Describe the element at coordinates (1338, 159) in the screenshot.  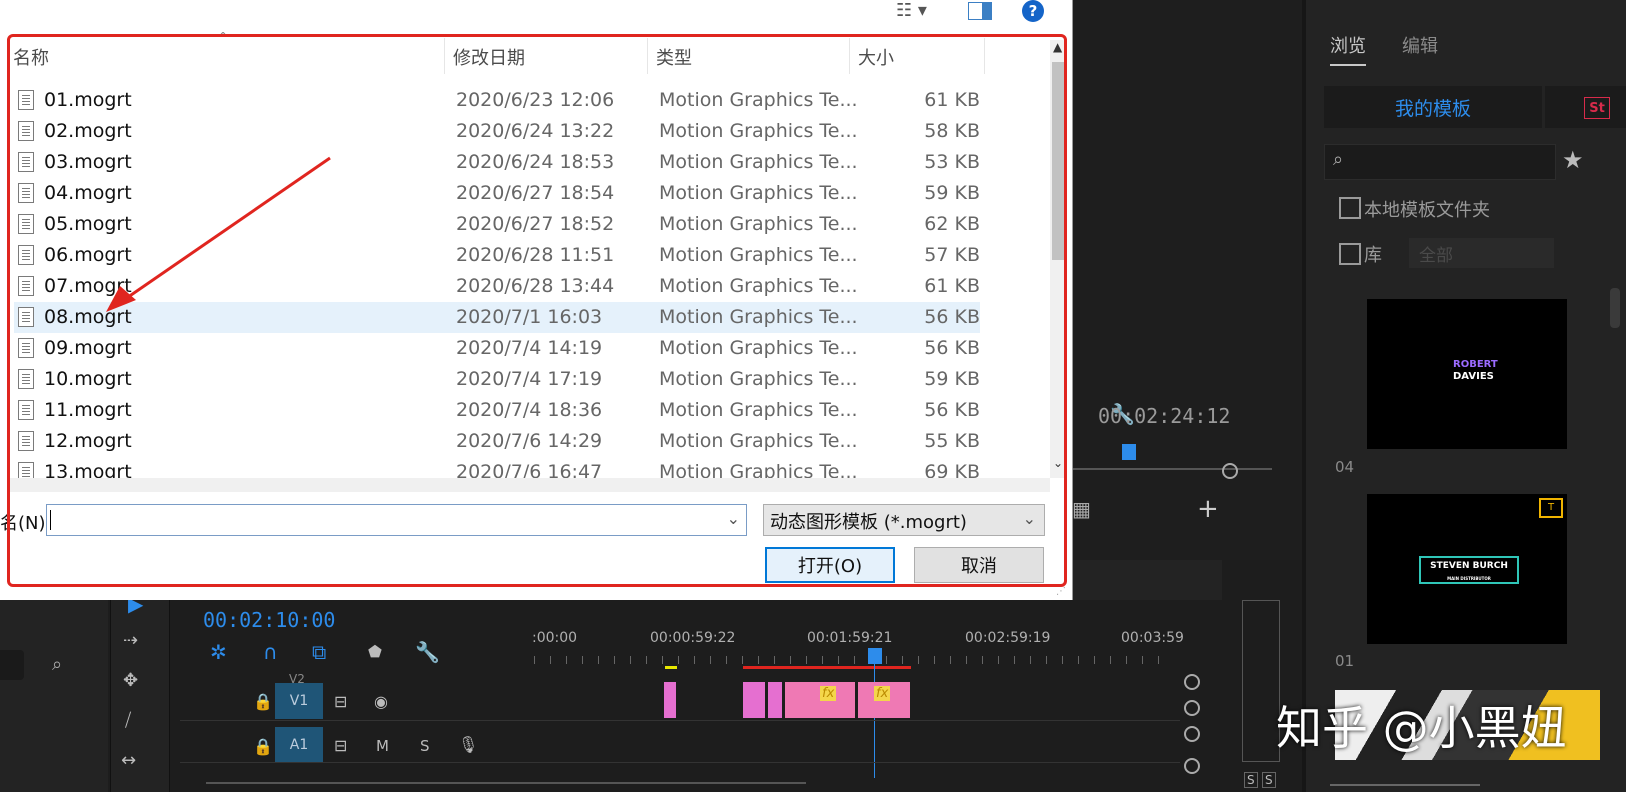
I see `search-icon: ⌕` at that location.